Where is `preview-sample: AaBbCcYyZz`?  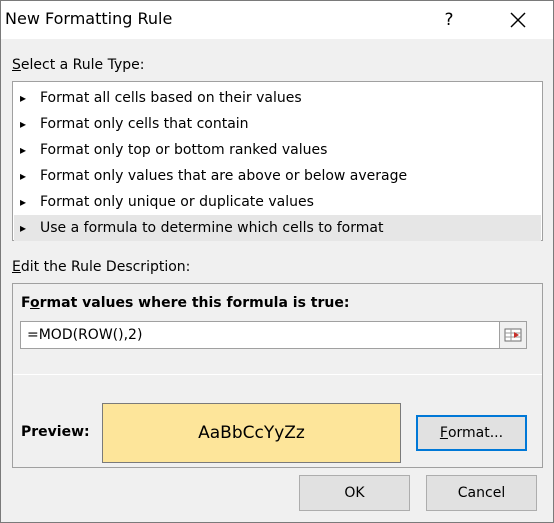
preview-sample: AaBbCcYyZz is located at coordinates (251, 433).